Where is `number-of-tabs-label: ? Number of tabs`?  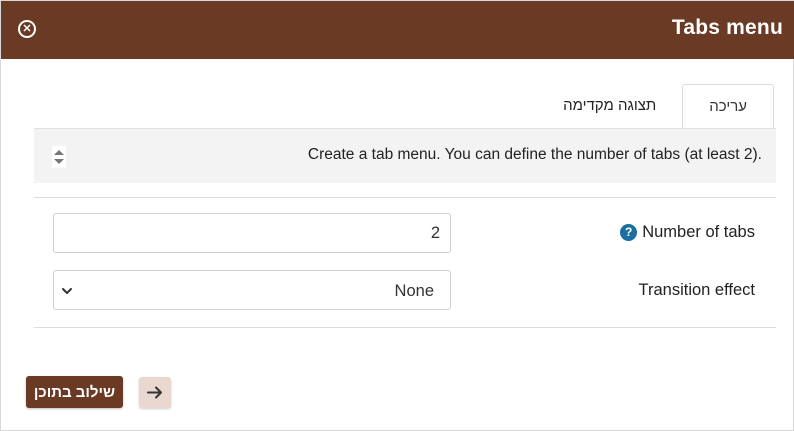
number-of-tabs-label: ? Number of tabs is located at coordinates (687, 232).